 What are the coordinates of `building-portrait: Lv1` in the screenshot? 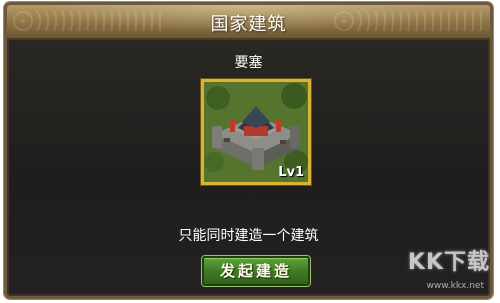 It's located at (256, 132).